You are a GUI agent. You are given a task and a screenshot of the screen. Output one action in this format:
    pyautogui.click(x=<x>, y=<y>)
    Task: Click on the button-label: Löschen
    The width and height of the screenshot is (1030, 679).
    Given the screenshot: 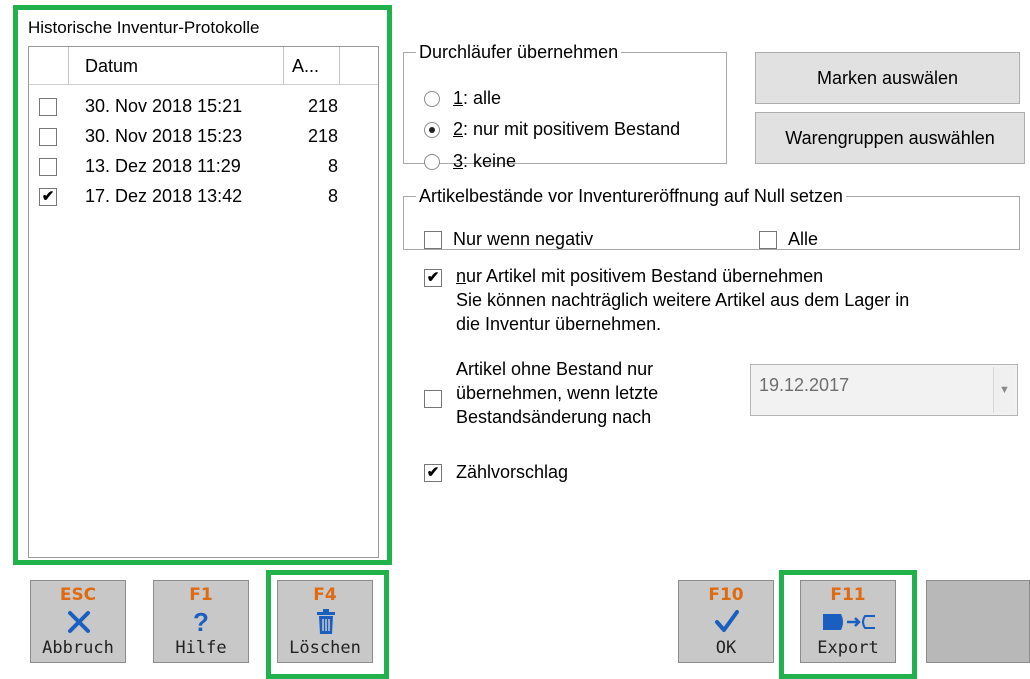 What is the action you would take?
    pyautogui.click(x=325, y=648)
    